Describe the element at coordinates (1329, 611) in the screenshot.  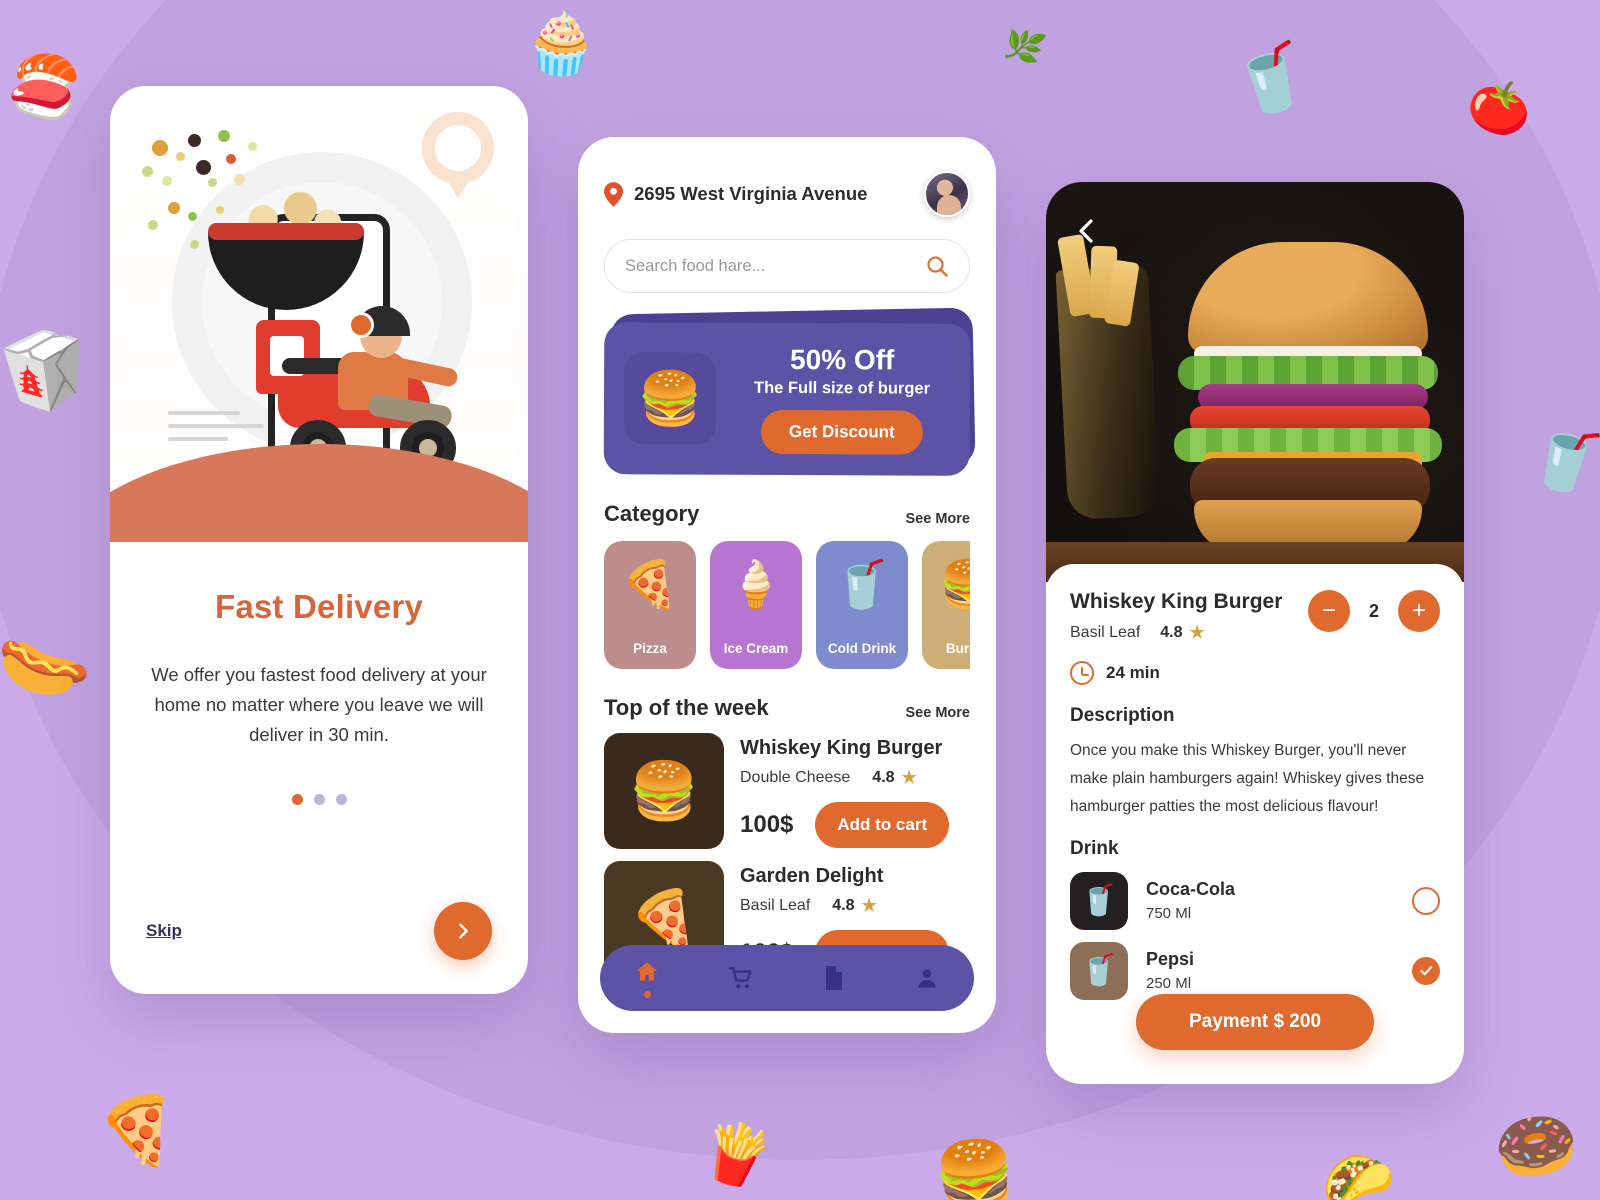
I see `decrease-quantity-button: −` at that location.